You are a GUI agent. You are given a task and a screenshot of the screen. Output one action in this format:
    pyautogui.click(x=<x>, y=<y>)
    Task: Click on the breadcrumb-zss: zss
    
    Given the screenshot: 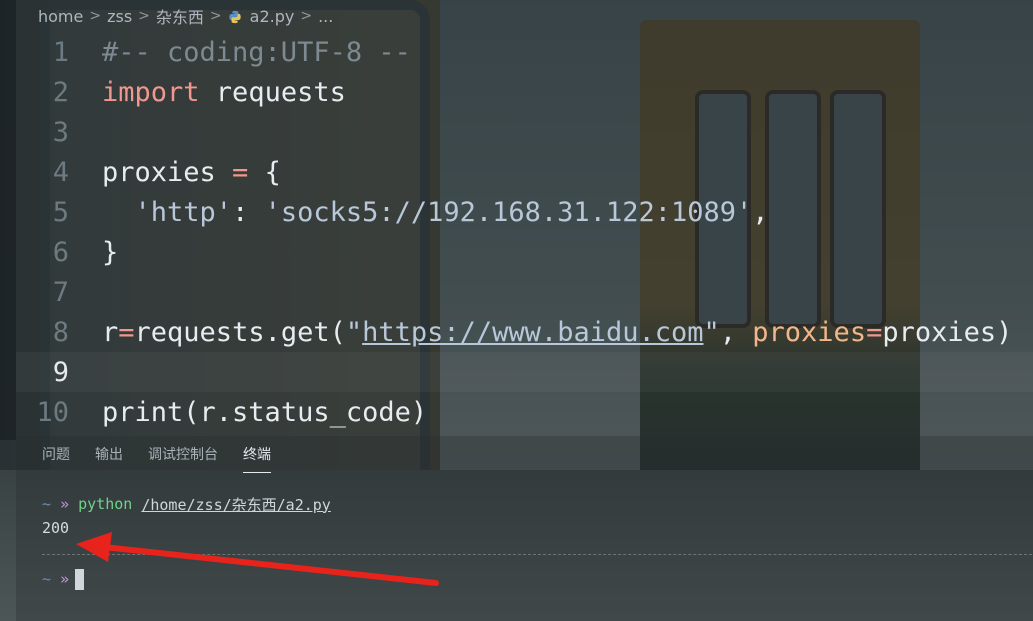 What is the action you would take?
    pyautogui.click(x=119, y=16)
    